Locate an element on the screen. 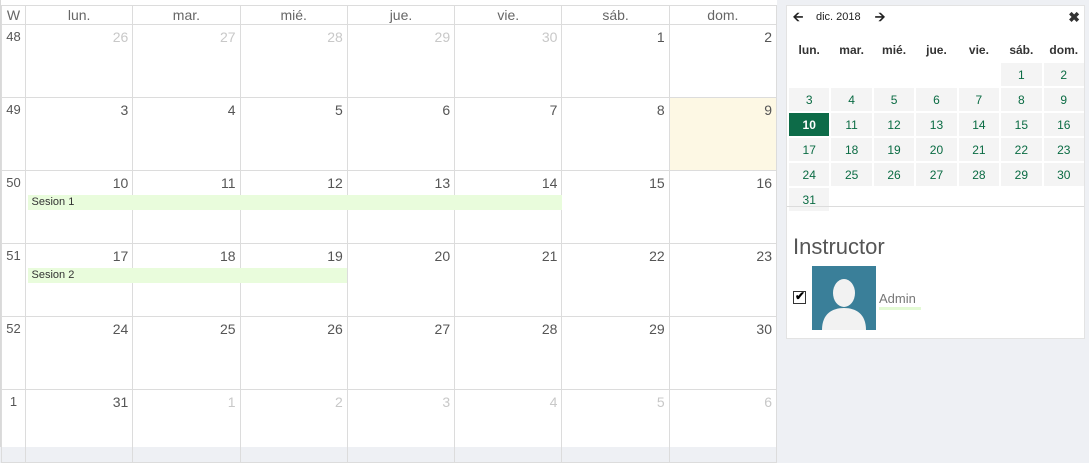 This screenshot has height=463, width=1089. arrow-left-icon: 🡨 is located at coordinates (798, 17).